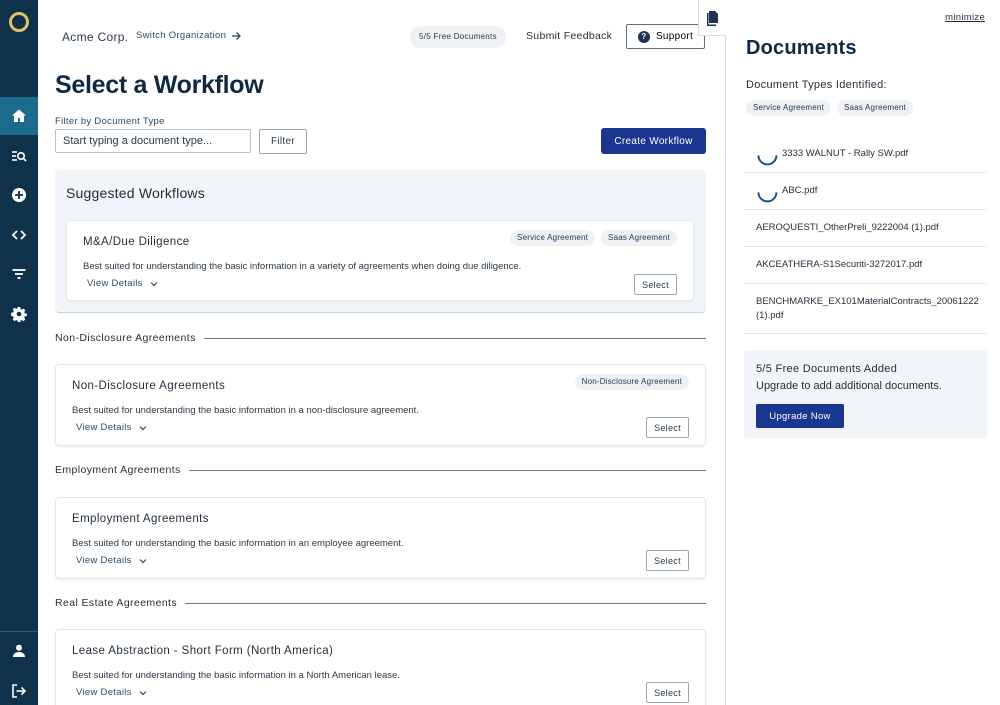 This screenshot has height=705, width=1000. I want to click on arrow-right-icon, so click(237, 35).